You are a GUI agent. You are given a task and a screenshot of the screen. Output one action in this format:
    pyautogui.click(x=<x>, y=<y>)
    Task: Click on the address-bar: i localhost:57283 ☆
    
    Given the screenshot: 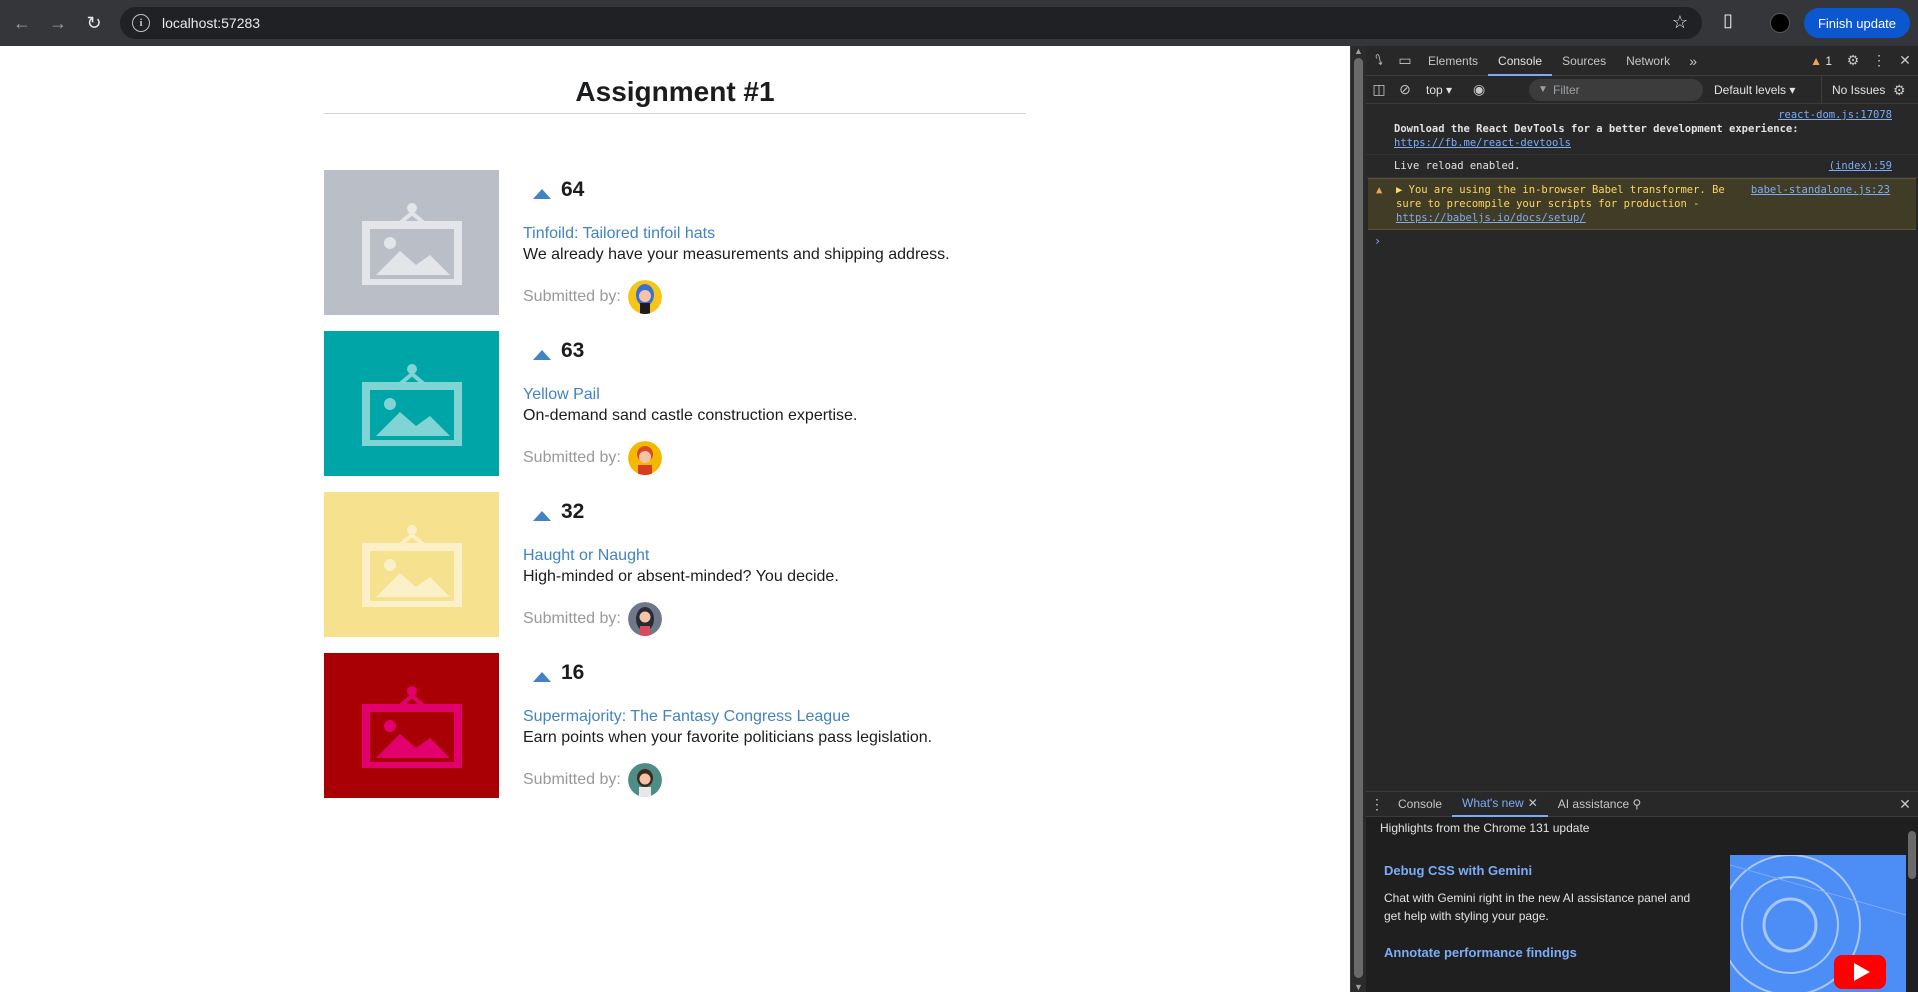 What is the action you would take?
    pyautogui.click(x=911, y=23)
    